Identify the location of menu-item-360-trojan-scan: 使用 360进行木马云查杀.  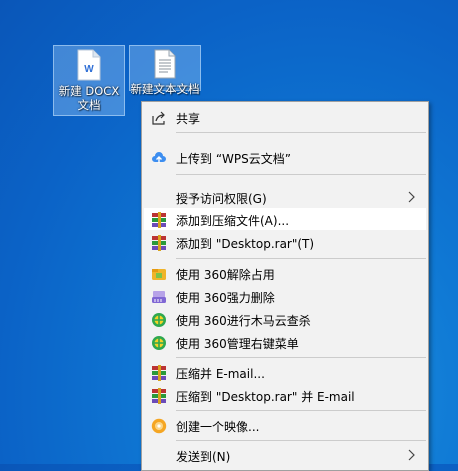
(285, 319).